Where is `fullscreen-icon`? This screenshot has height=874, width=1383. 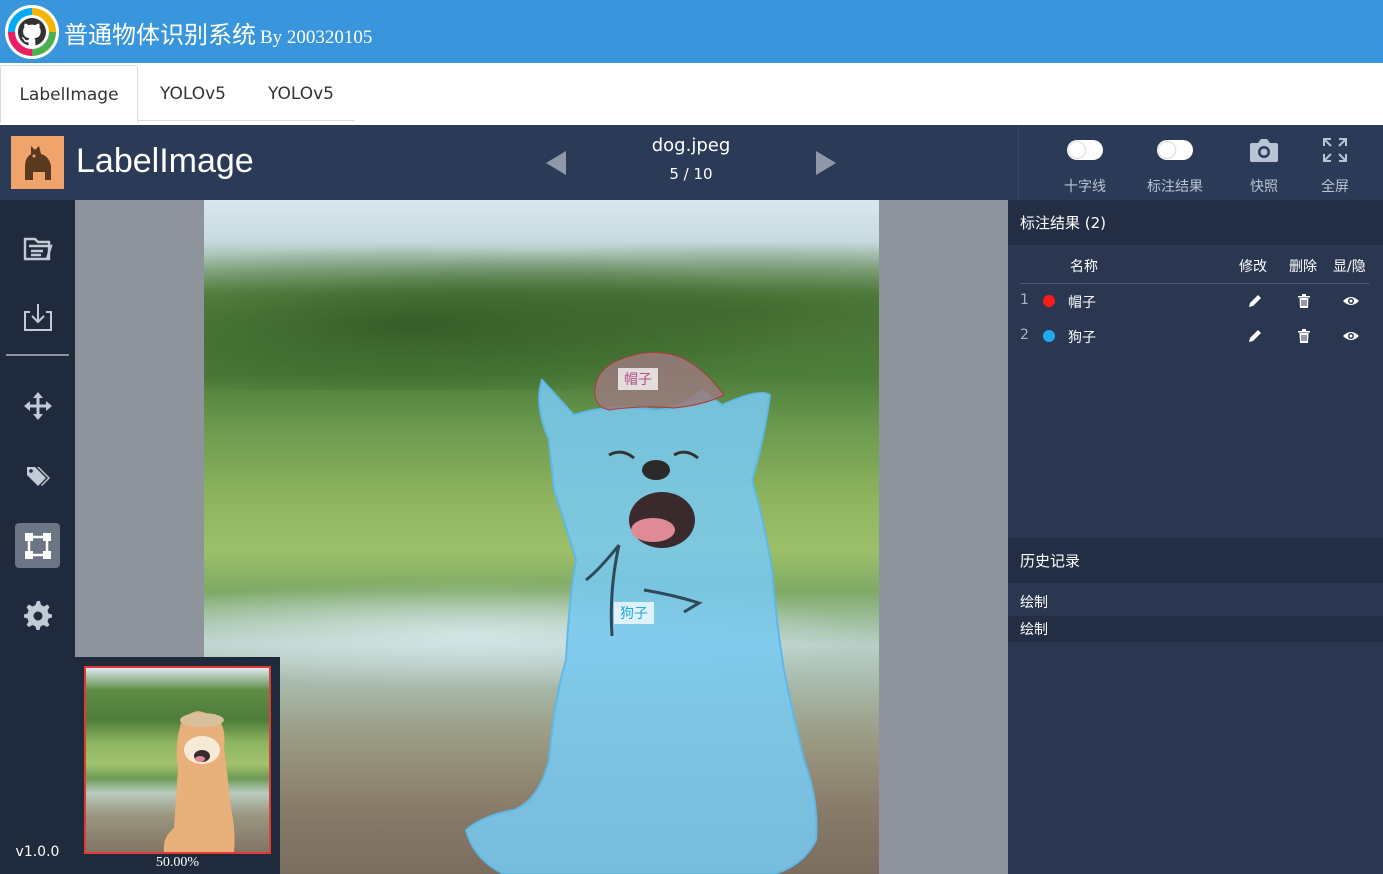
fullscreen-icon is located at coordinates (1335, 150).